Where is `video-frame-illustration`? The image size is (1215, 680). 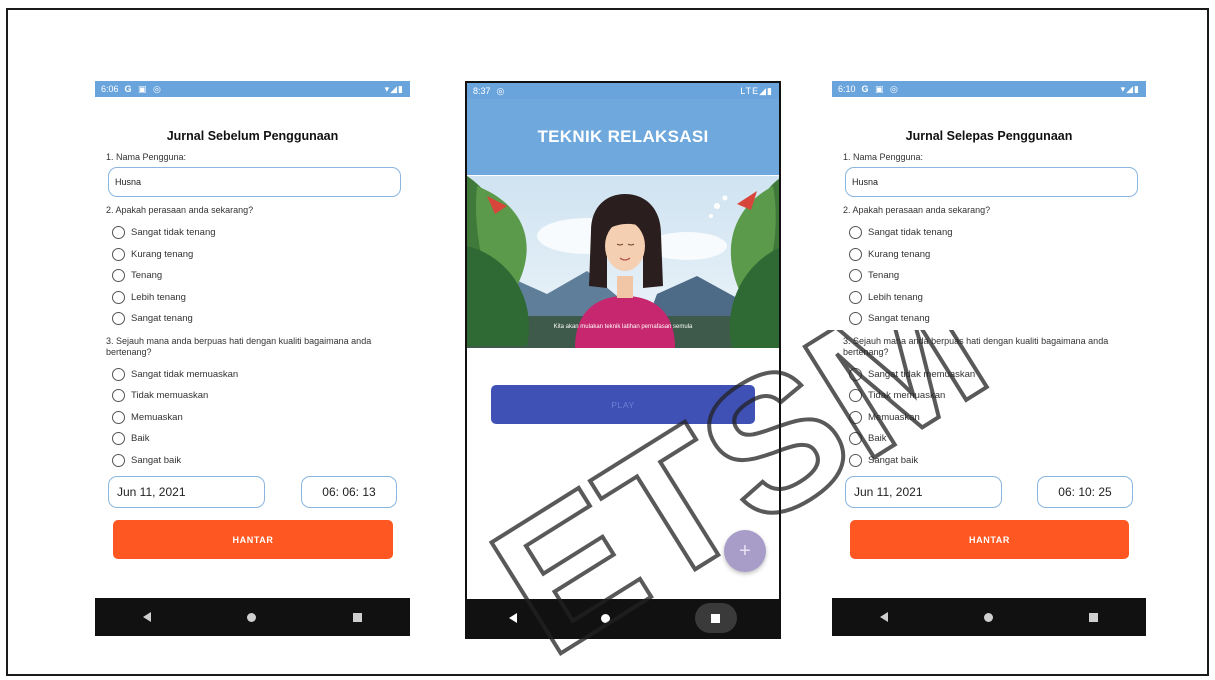 video-frame-illustration is located at coordinates (623, 262).